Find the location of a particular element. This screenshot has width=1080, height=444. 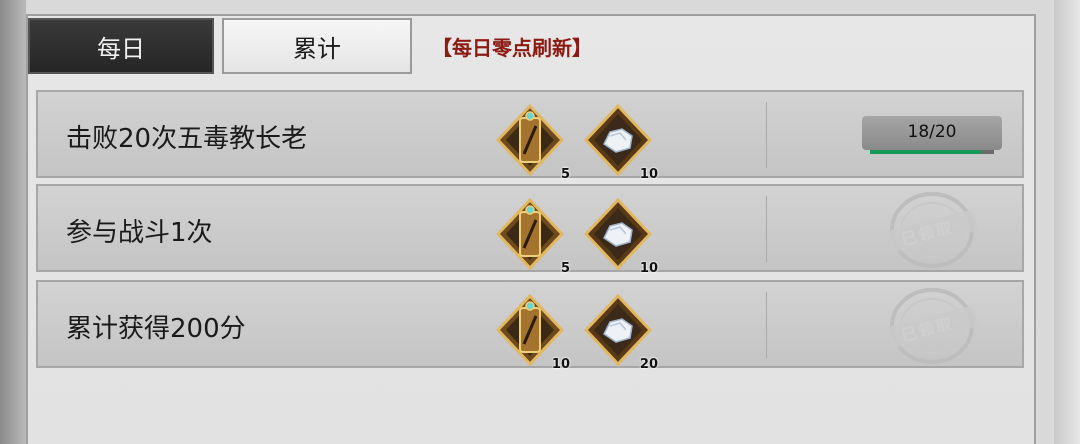

tab-total: 累计 is located at coordinates (317, 46).